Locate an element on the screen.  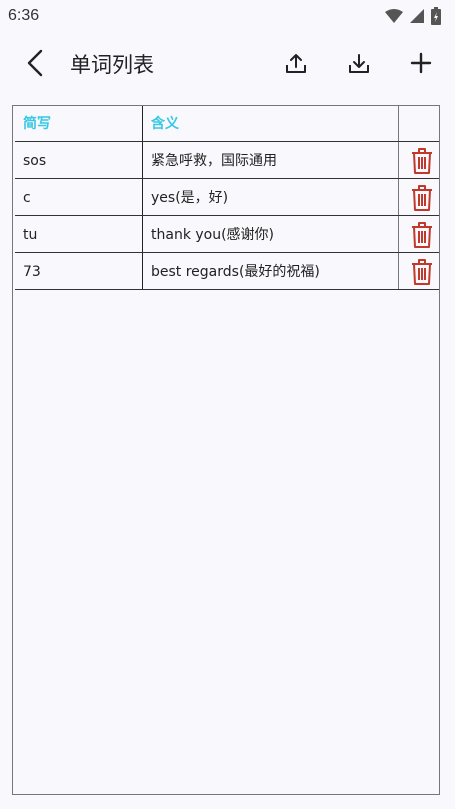
header-abbr: 简写 is located at coordinates (37, 124).